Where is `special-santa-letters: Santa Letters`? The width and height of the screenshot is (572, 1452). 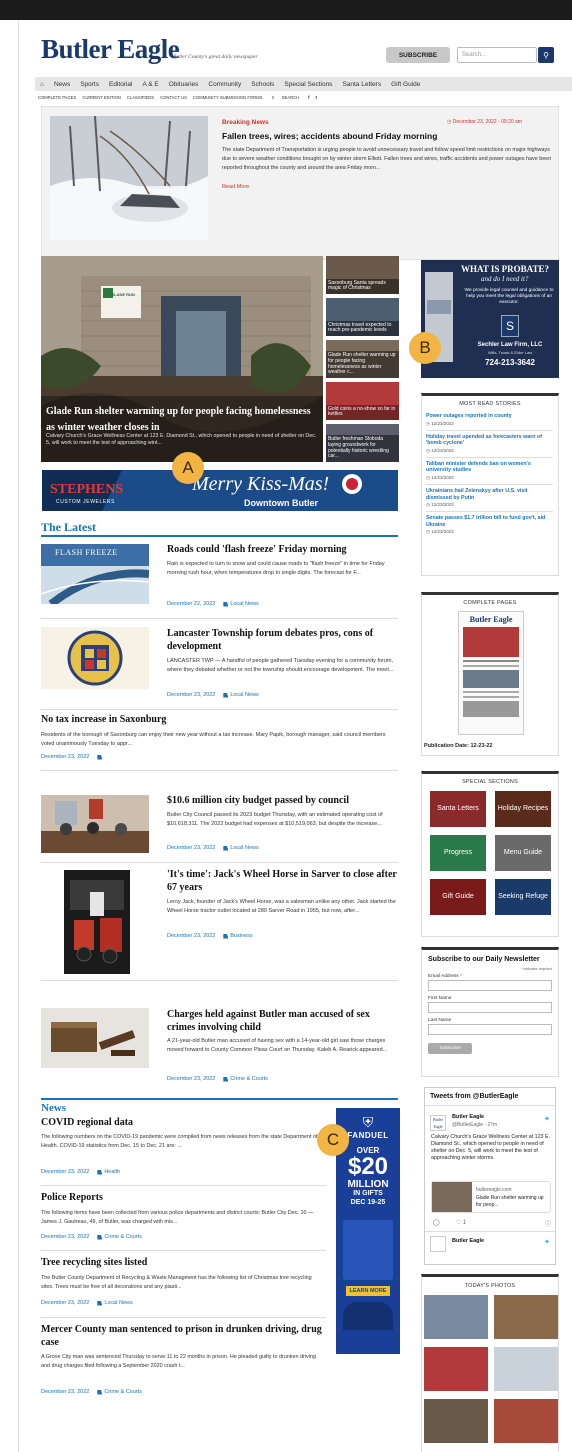
special-santa-letters: Santa Letters is located at coordinates (458, 809).